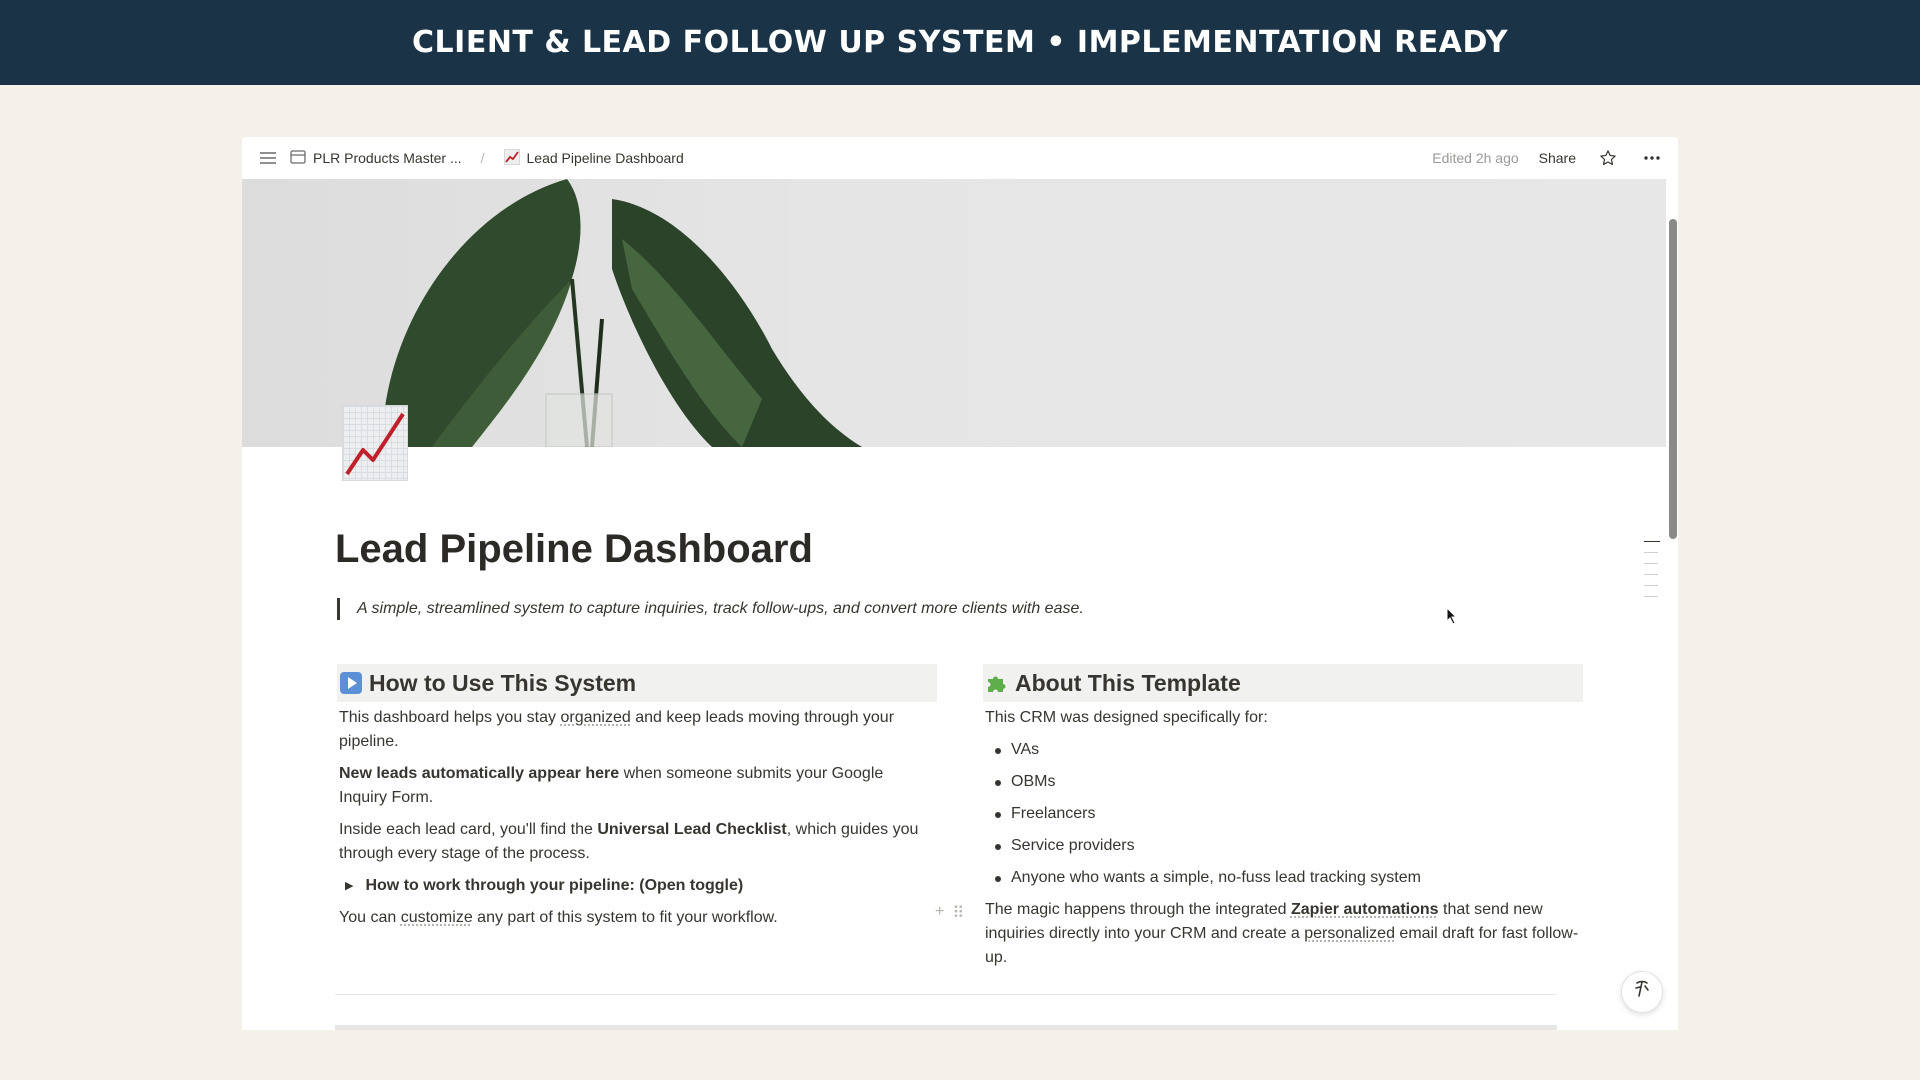 The width and height of the screenshot is (1920, 1080). I want to click on list-item: OBMs, so click(1284, 782).